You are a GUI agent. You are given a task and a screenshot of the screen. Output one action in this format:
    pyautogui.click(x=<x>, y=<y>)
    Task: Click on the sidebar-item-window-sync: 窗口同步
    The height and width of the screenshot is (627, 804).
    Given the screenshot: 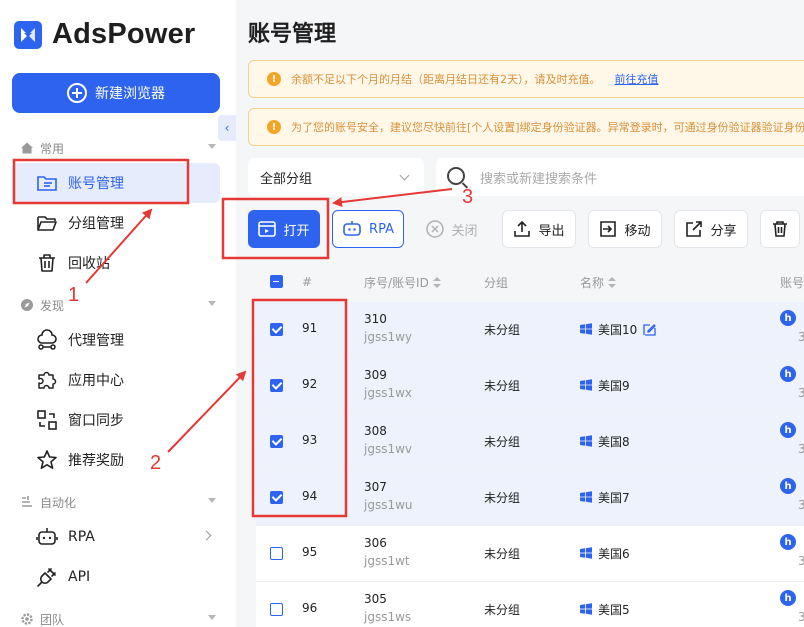 What is the action you would take?
    pyautogui.click(x=116, y=420)
    